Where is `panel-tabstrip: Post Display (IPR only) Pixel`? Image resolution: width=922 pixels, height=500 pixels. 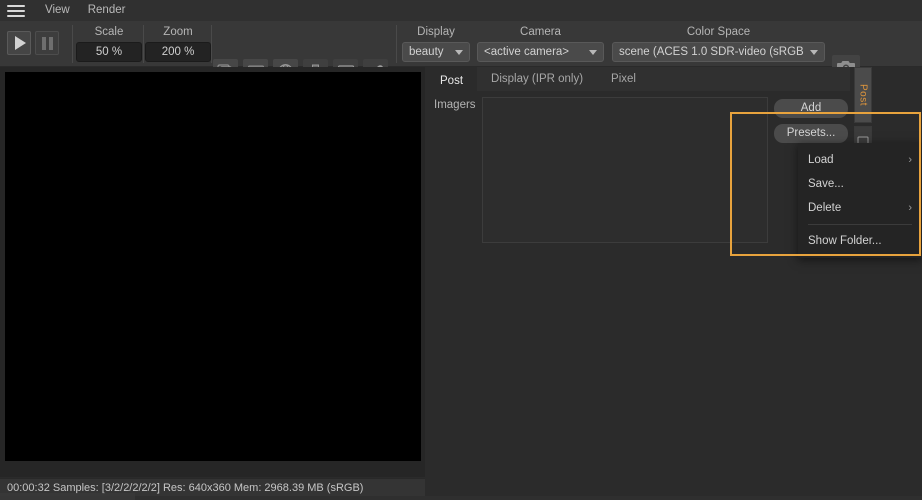 panel-tabstrip: Post Display (IPR only) Pixel is located at coordinates (638, 79).